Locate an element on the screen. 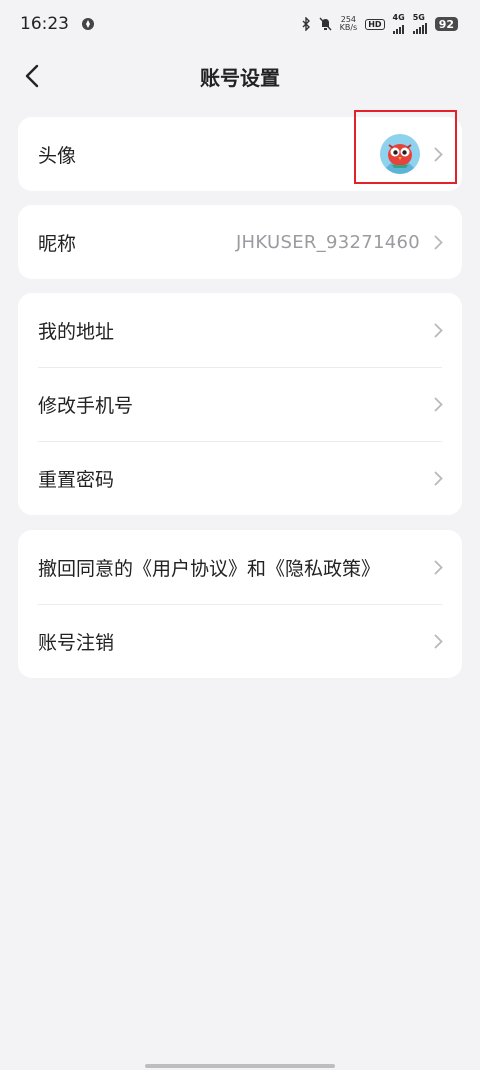 Image resolution: width=480 pixels, height=1070 pixels. phone-label: 修改手机号 is located at coordinates (86, 405).